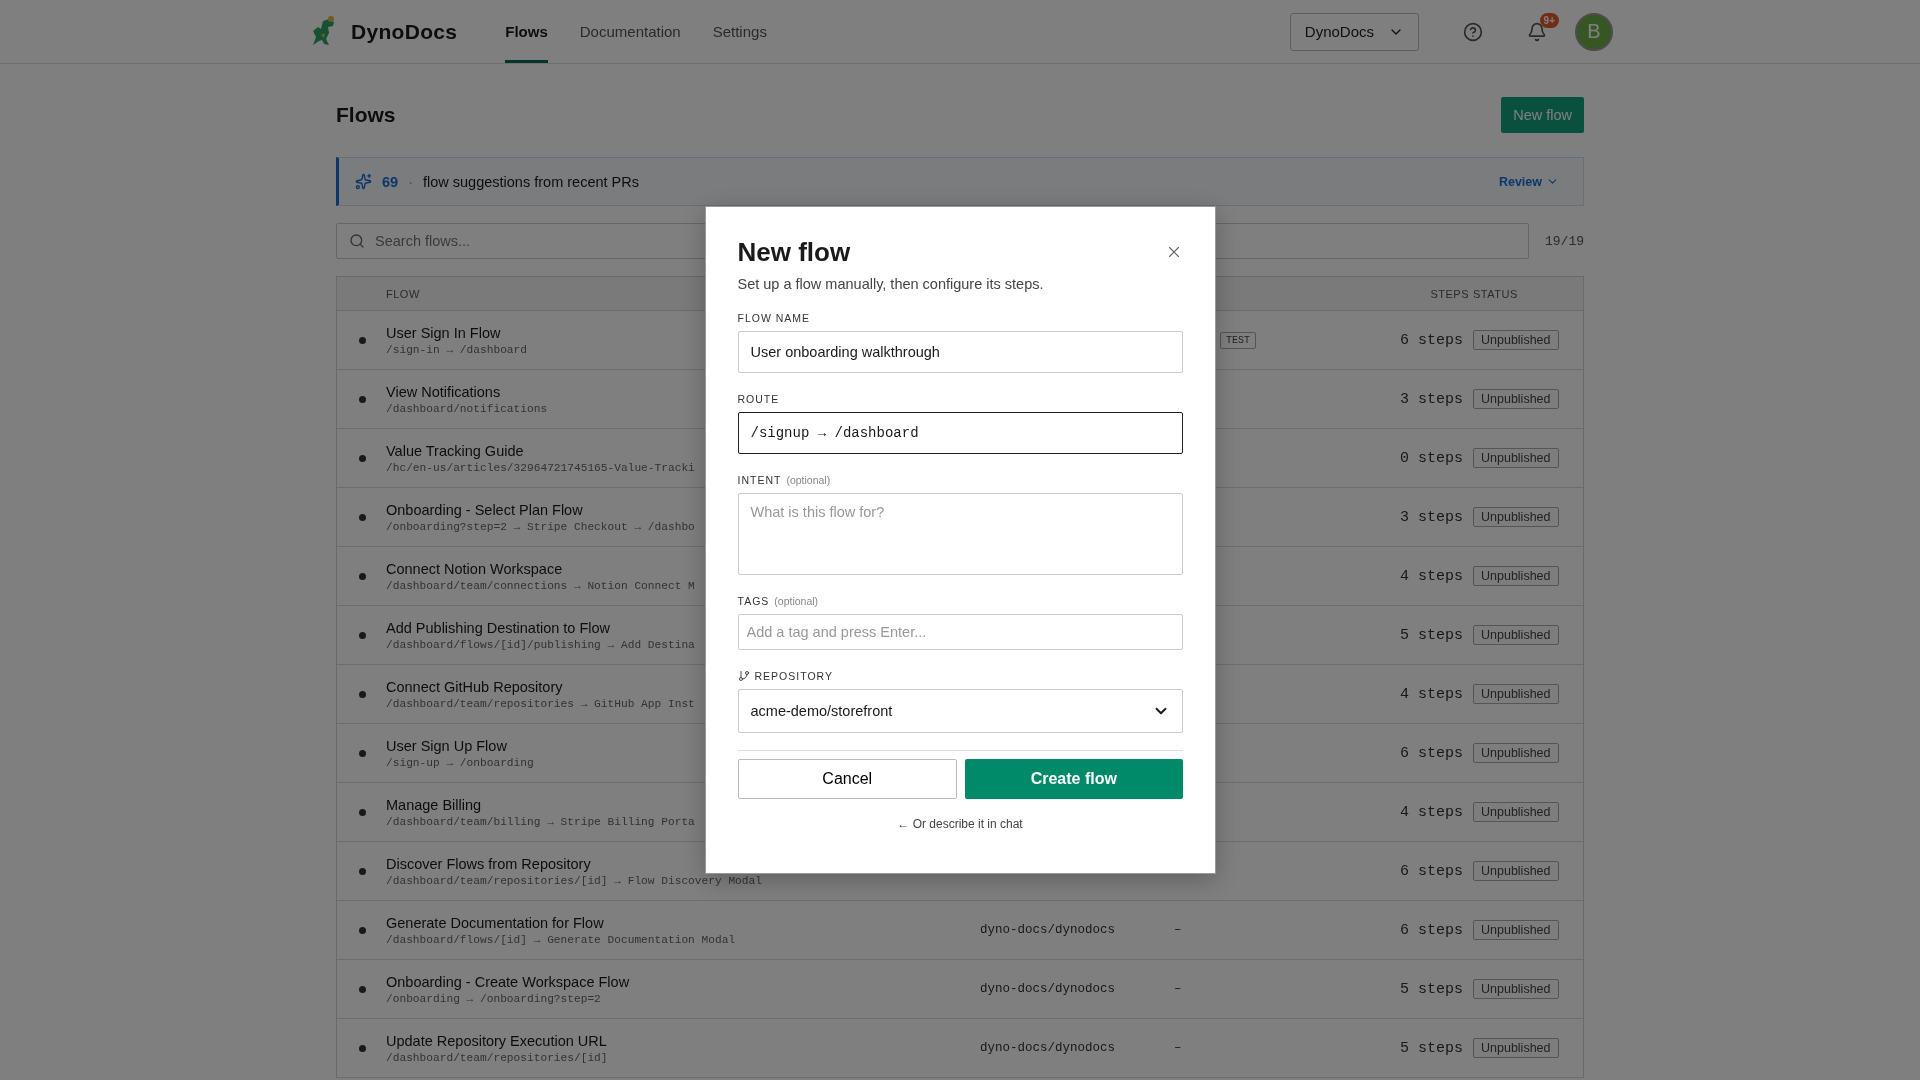 Image resolution: width=1920 pixels, height=1080 pixels. Describe the element at coordinates (474, 568) in the screenshot. I see `flow-title: Connect Notion Workspace` at that location.